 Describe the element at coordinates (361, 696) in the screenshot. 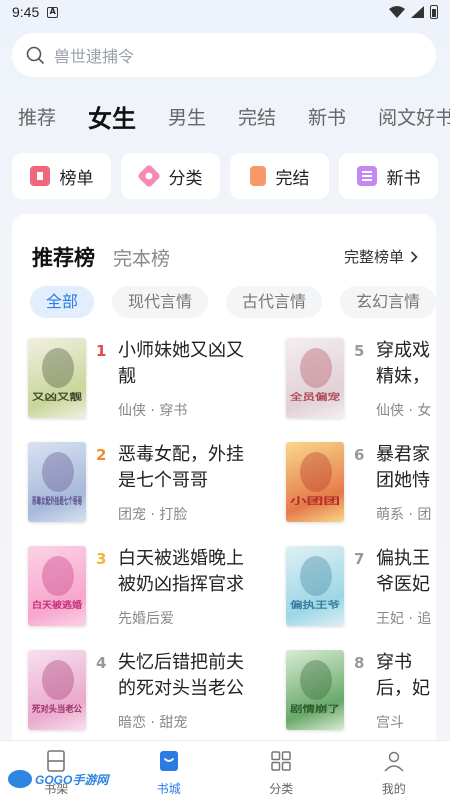

I see `book-item: 剧情崩了 8 穿书后，妃又剧宫斗` at that location.